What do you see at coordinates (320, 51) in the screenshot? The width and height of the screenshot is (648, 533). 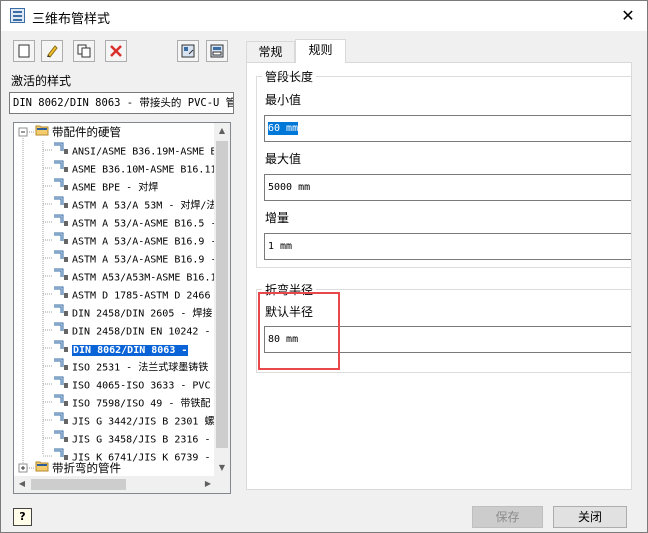 I see `tab-rules: 规则` at bounding box center [320, 51].